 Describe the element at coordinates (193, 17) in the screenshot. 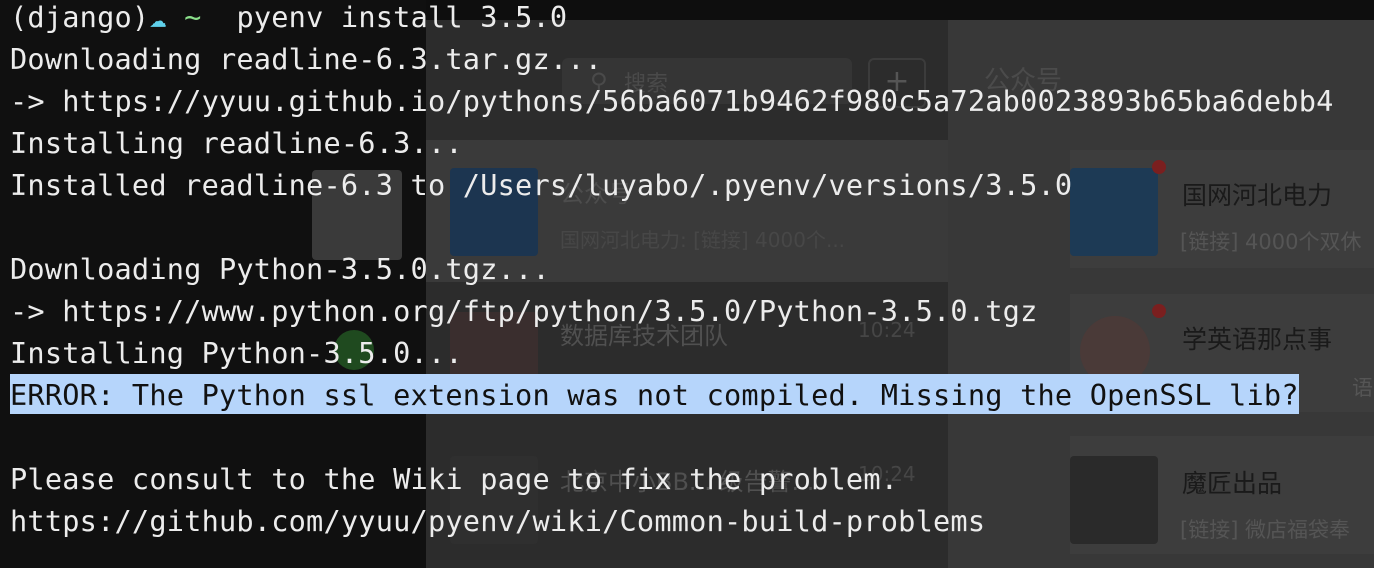

I see `prompt-directory: ~` at that location.